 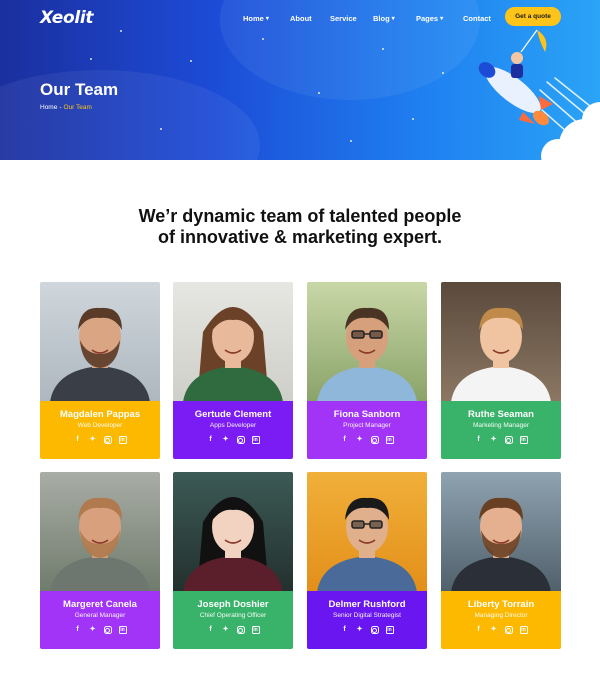 I want to click on member-name: Magdalen Pappas, so click(x=100, y=415).